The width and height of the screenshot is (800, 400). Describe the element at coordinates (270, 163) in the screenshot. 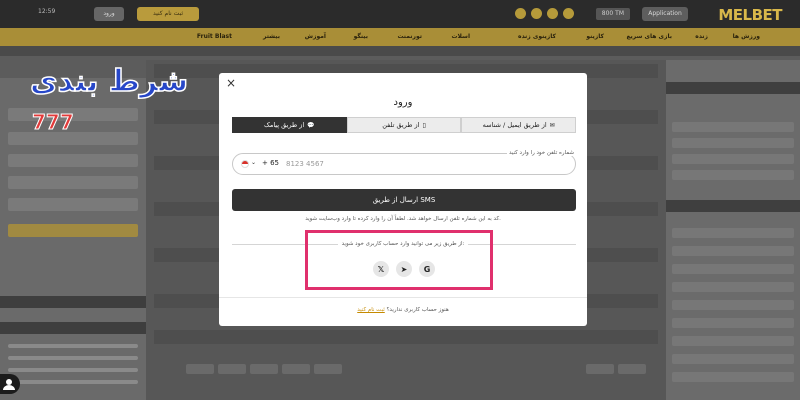

I see `country-code: + 65` at that location.